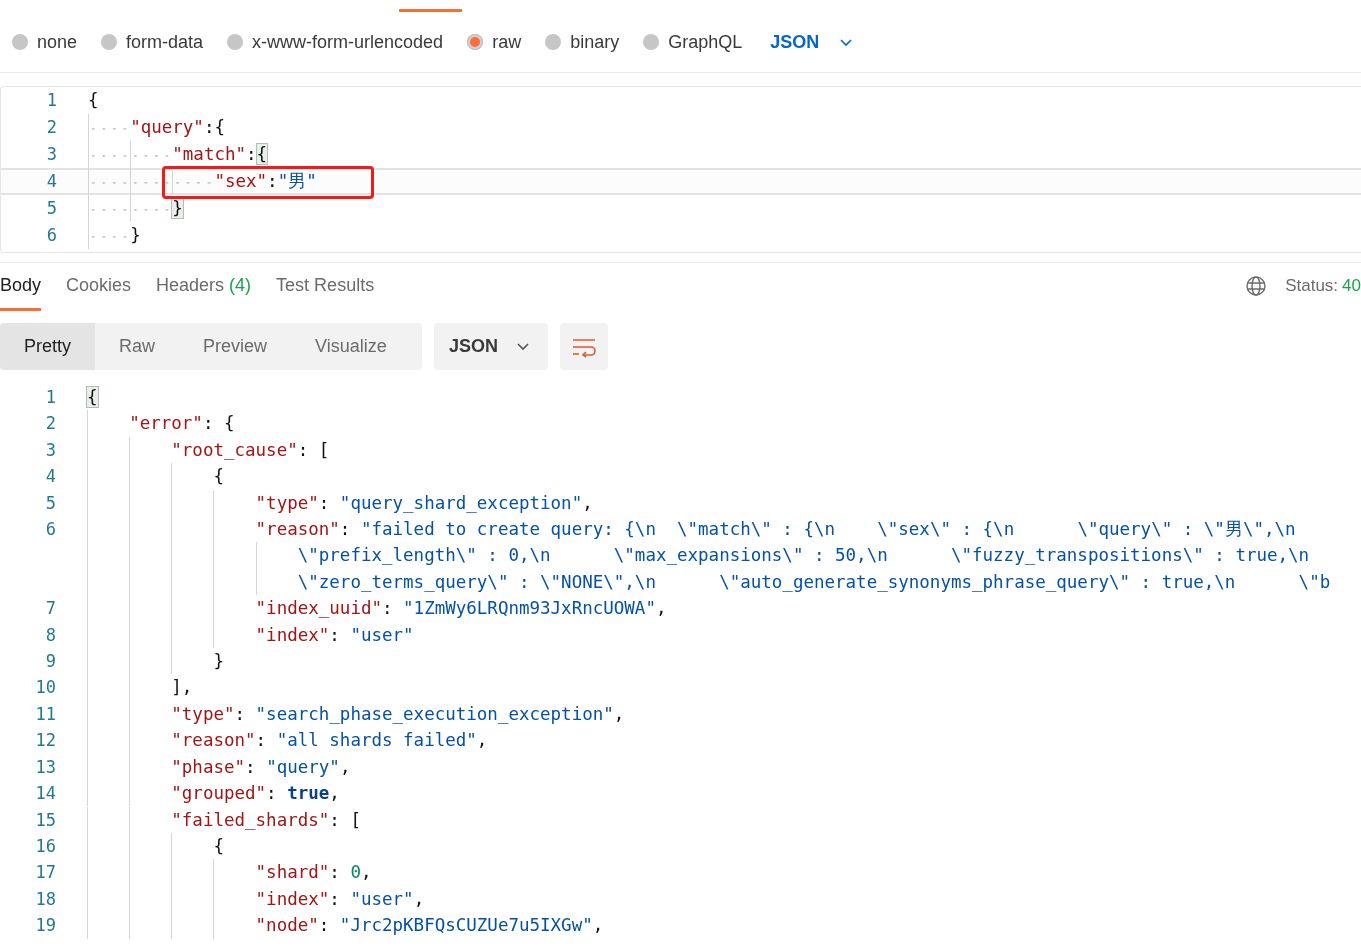 This screenshot has height=950, width=1361. I want to click on radio-label: raw, so click(507, 42).